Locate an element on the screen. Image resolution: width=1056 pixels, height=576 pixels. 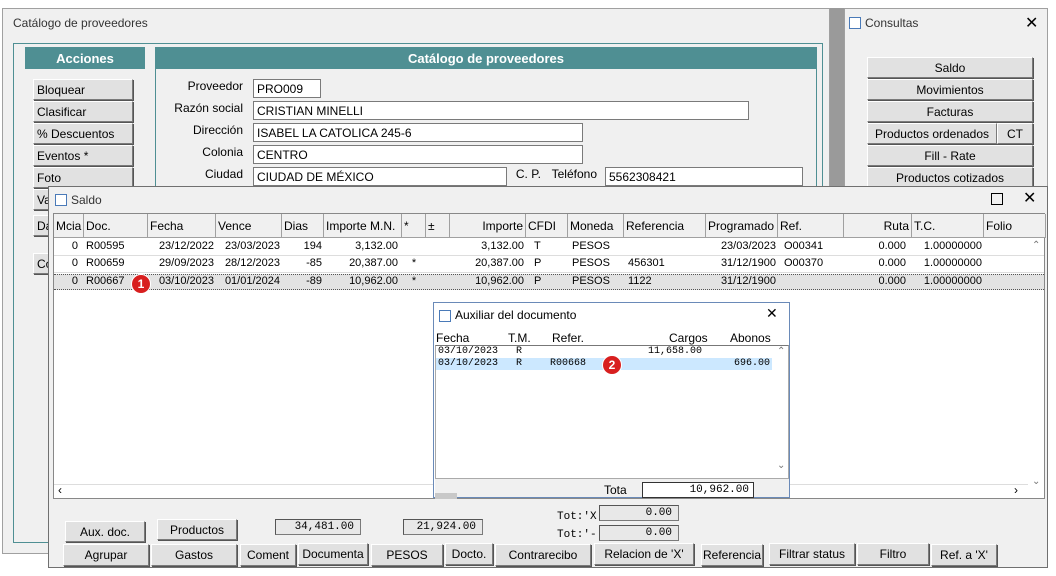
aux-col-refer: Refer. is located at coordinates (568, 338).